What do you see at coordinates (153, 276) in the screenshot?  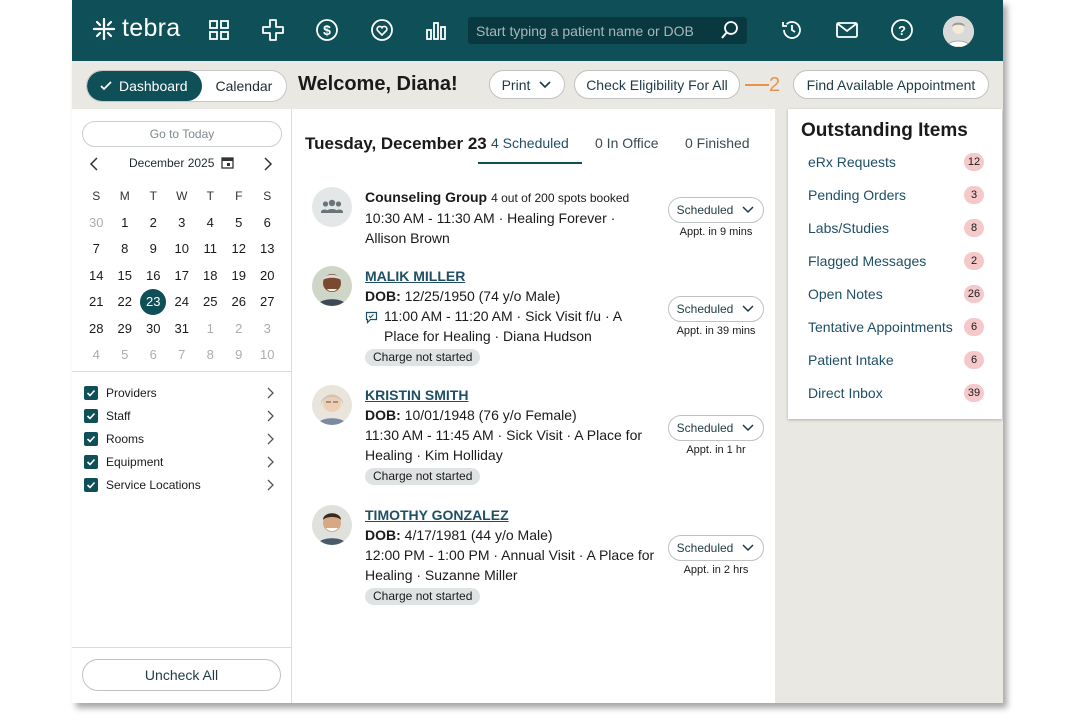 I see `calendar-day: 16` at bounding box center [153, 276].